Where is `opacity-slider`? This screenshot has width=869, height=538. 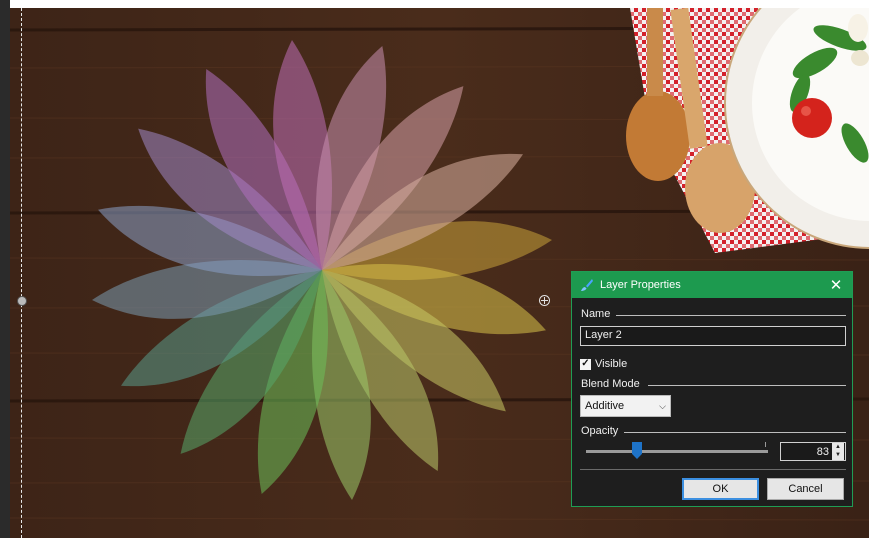
opacity-slider is located at coordinates (677, 452).